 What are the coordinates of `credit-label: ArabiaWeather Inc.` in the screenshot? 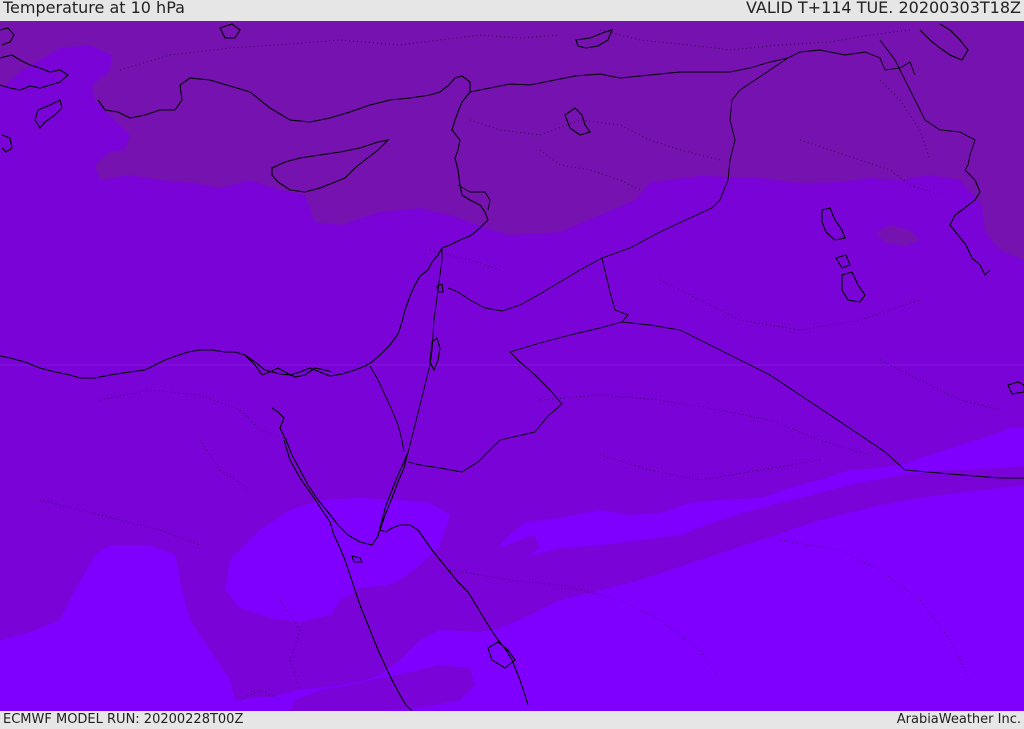 It's located at (958, 719).